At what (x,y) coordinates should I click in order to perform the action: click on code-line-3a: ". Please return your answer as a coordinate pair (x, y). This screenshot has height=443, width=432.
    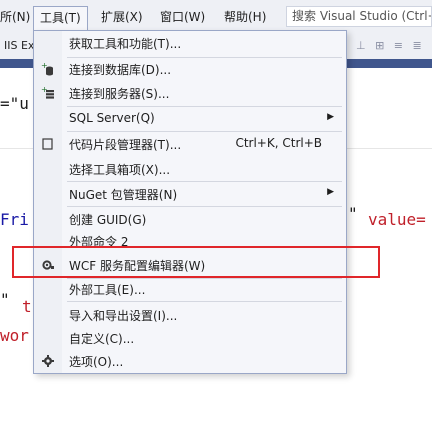
    Looking at the image, I should click on (5, 299).